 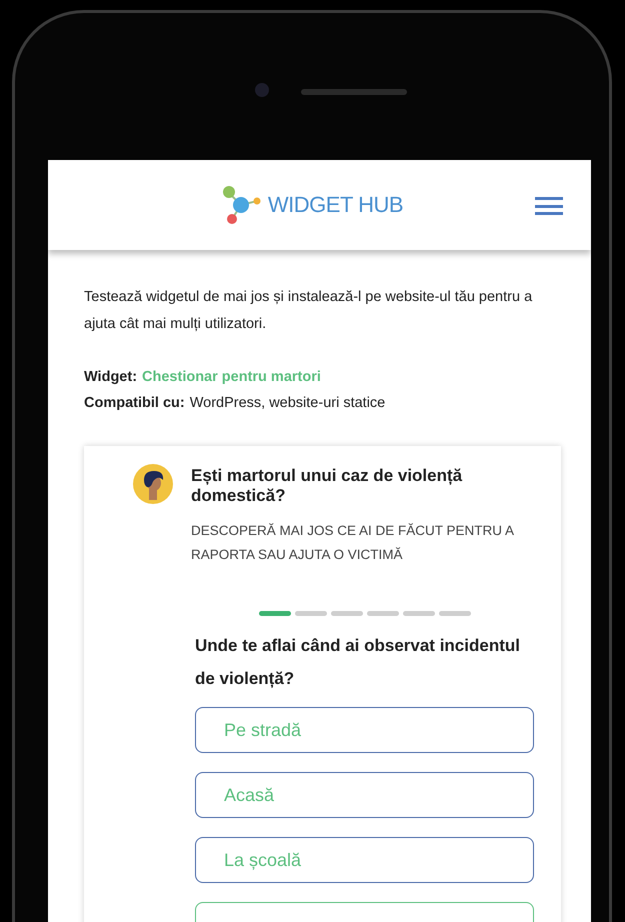 What do you see at coordinates (364, 795) in the screenshot?
I see `answer-option: Acasă` at bounding box center [364, 795].